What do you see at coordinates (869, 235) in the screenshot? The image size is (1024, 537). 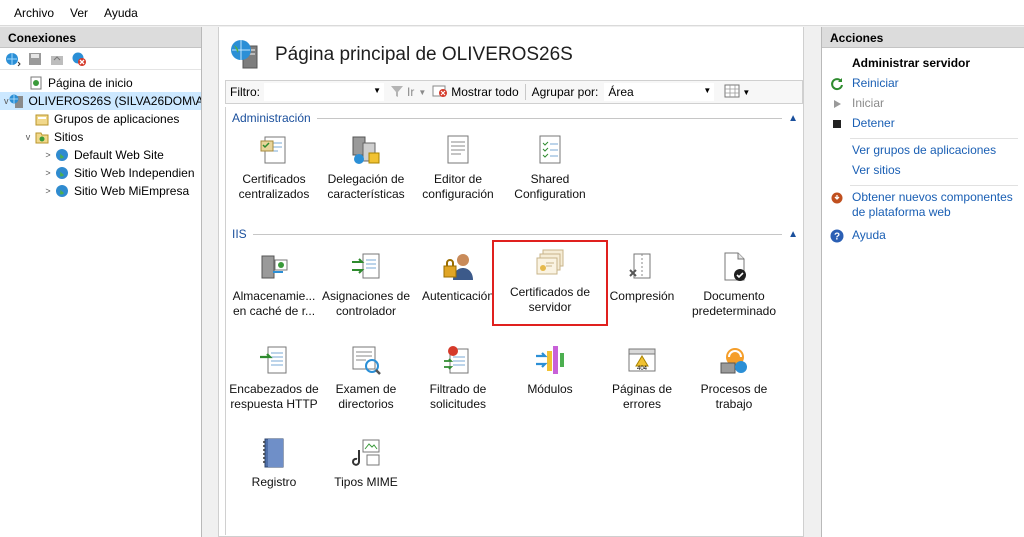 I see `action-label: Ayuda` at bounding box center [869, 235].